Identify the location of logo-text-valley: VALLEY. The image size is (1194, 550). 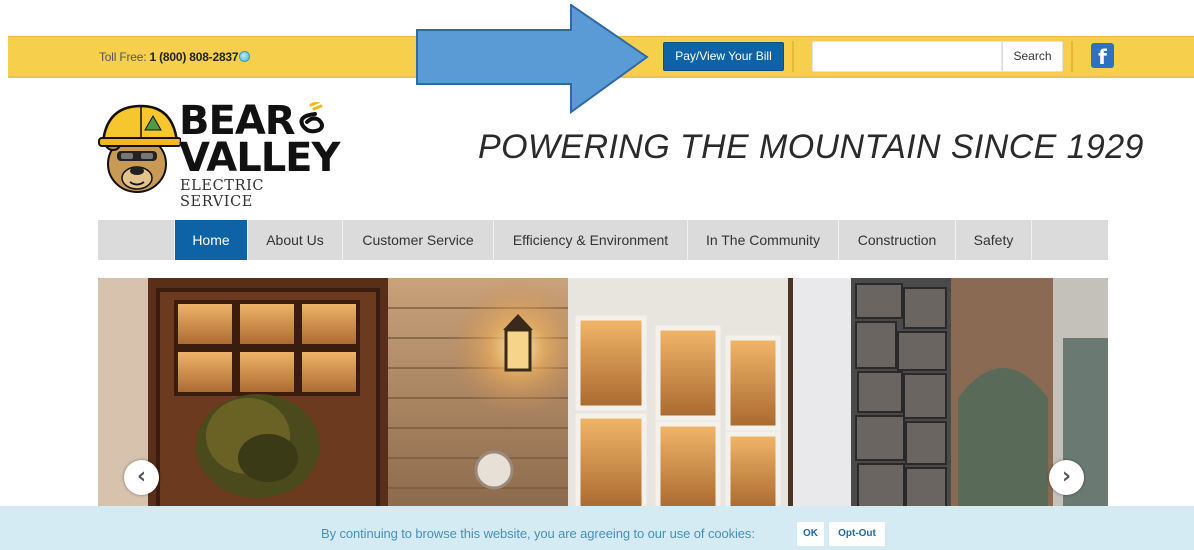
(259, 158).